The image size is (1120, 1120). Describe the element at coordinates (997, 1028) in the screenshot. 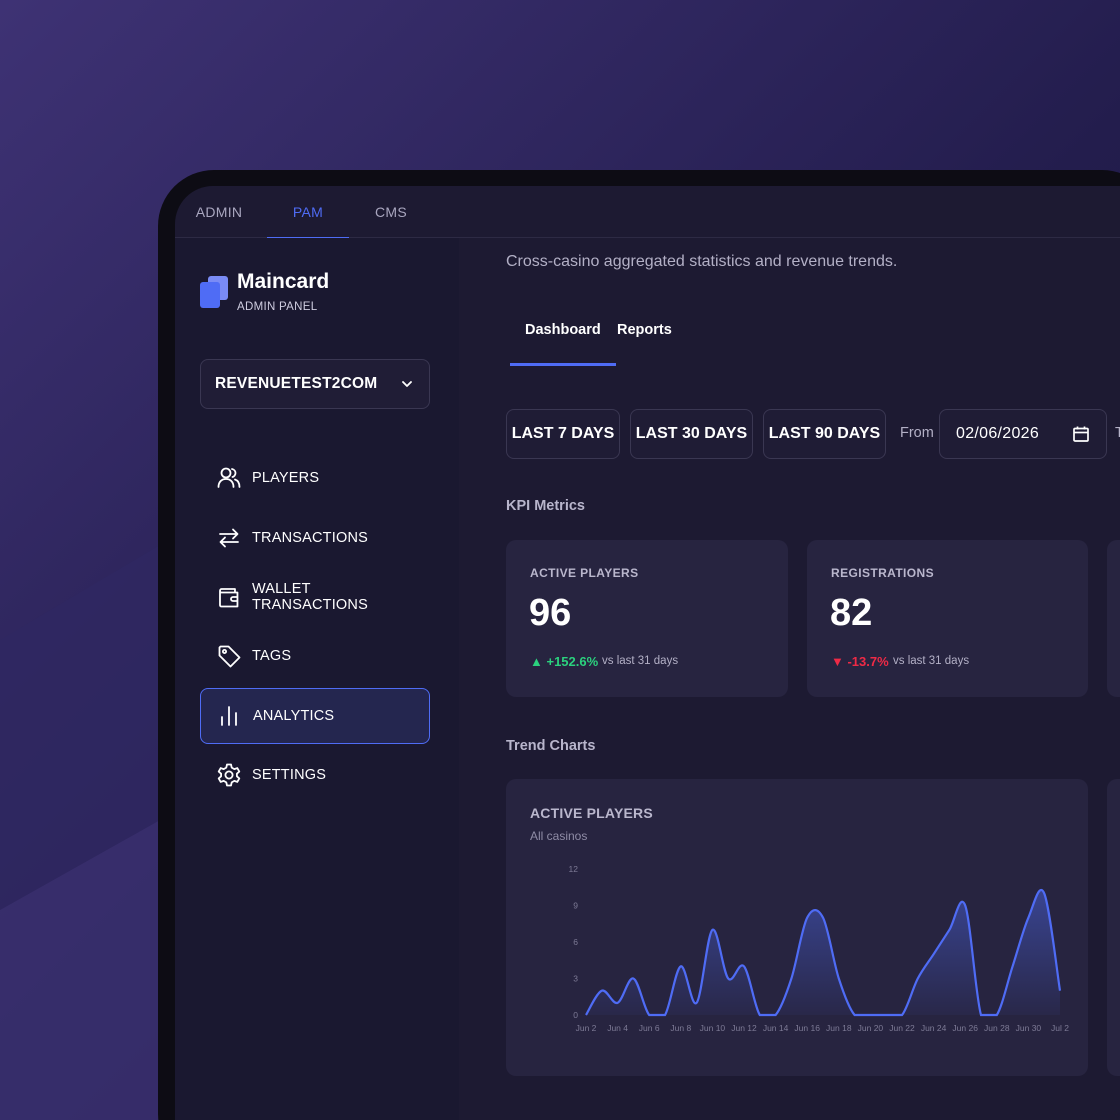

I see `x-tick-label: Jun 28` at that location.